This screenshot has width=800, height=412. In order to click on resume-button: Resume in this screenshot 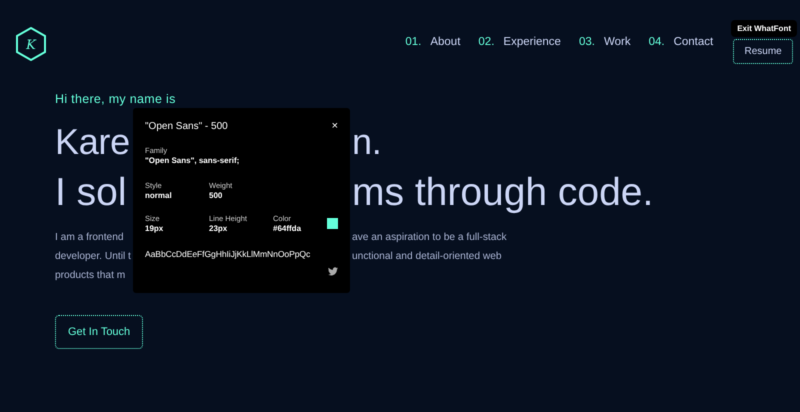, I will do `click(763, 51)`.